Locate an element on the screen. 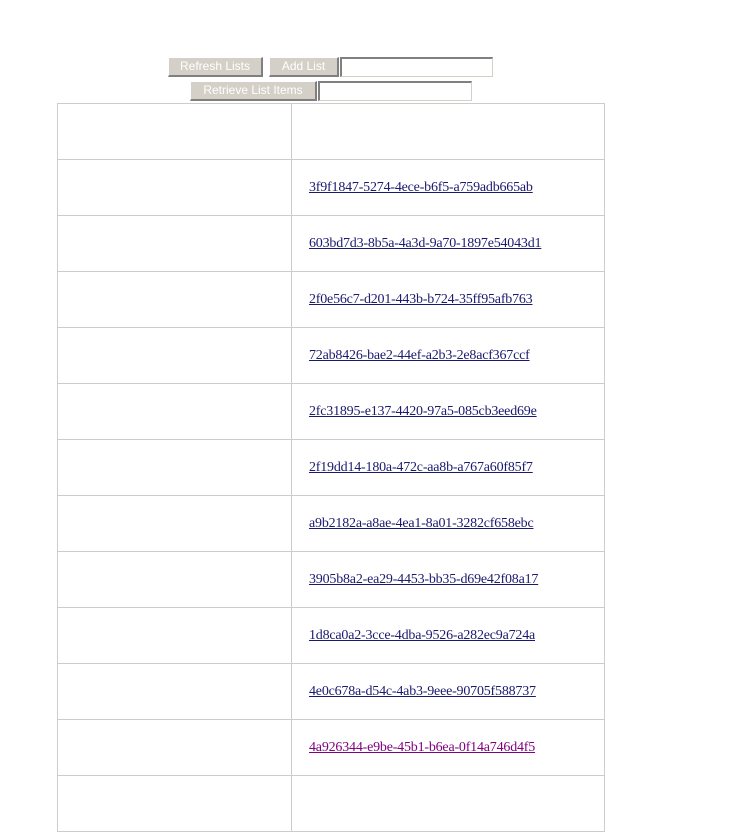 This screenshot has height=832, width=735. list-id-cell: 2f19dd14-180a-472c-aa8b-a767a60f85f7 is located at coordinates (448, 467).